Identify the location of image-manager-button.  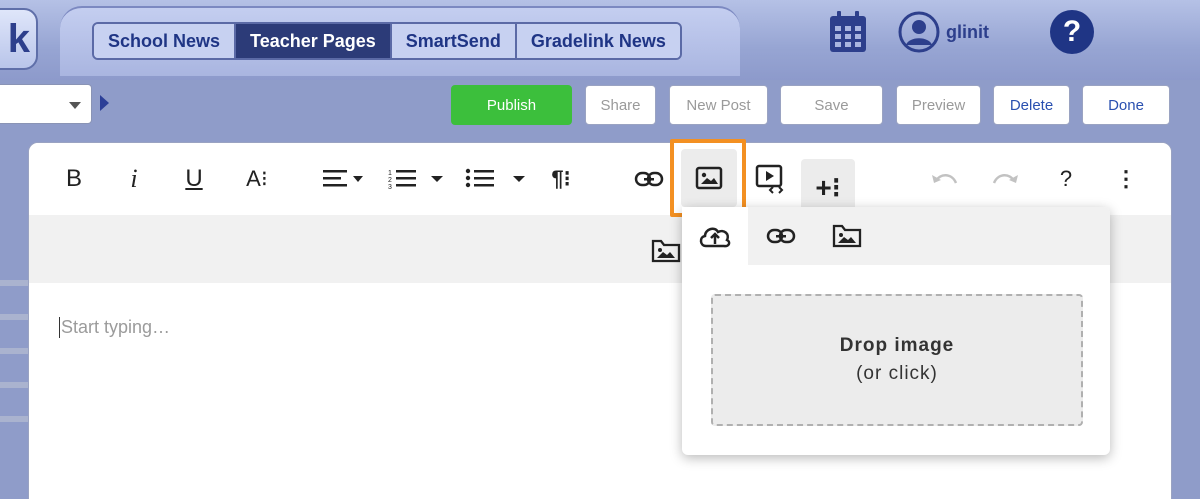
(666, 251).